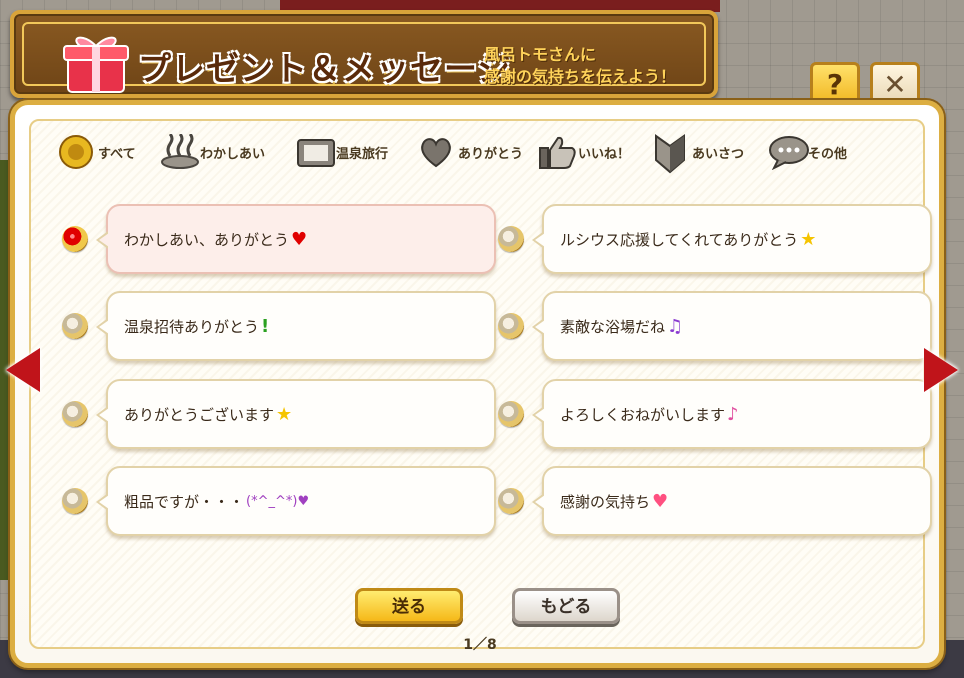 The width and height of the screenshot is (964, 678). I want to click on message-bubble: 温泉招待ありがとう !, so click(296, 326).